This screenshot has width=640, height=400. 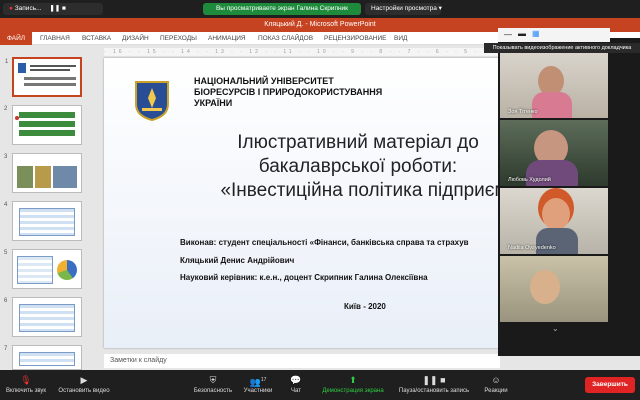 What do you see at coordinates (96, 38) in the screenshot?
I see `tab-insert: ВСТАВКА` at bounding box center [96, 38].